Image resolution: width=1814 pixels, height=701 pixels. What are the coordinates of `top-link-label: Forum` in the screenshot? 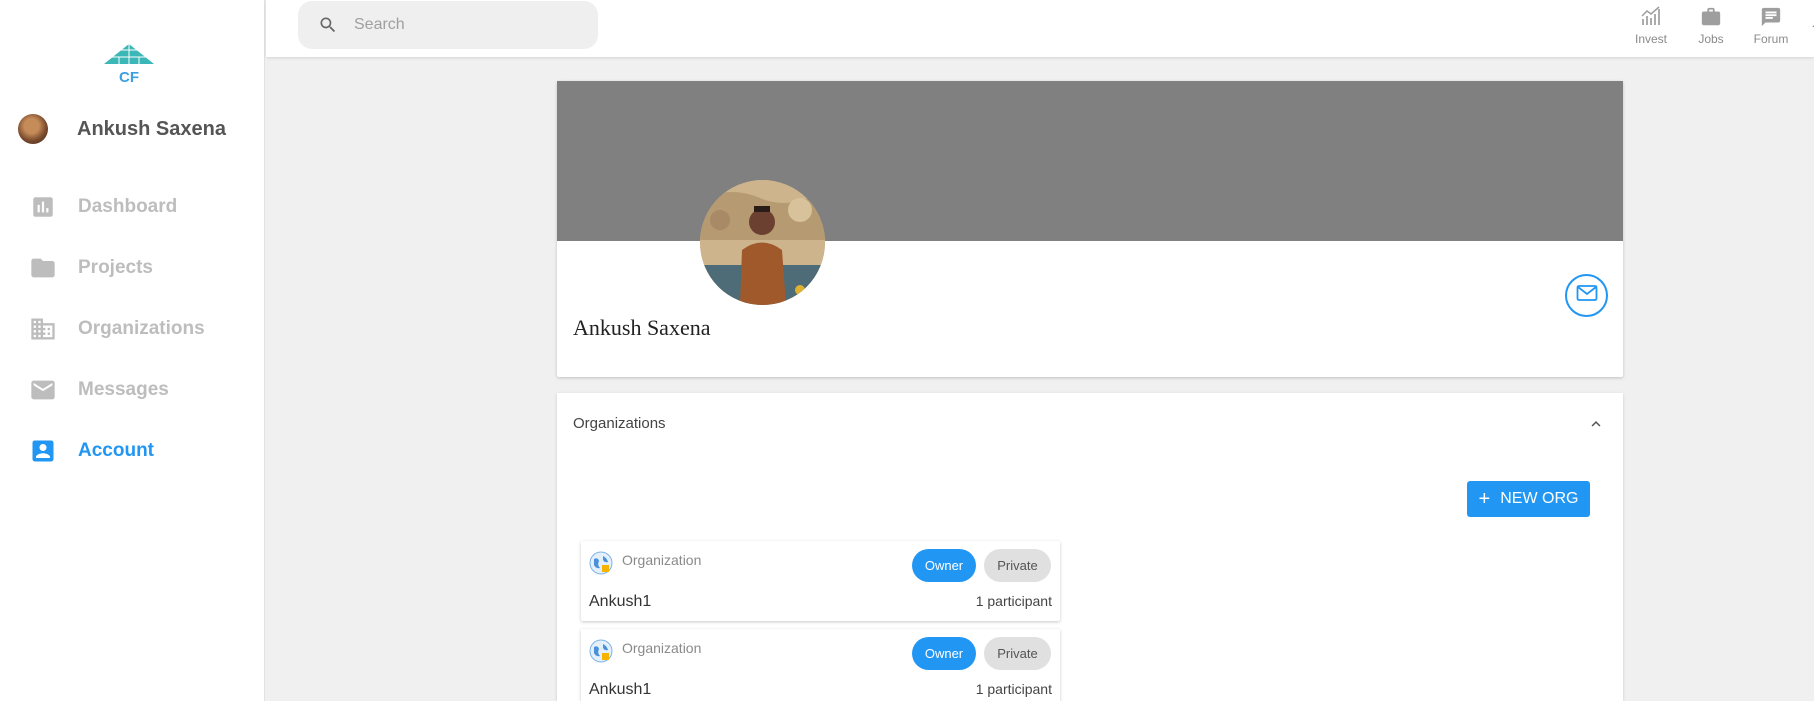 It's located at (1771, 39).